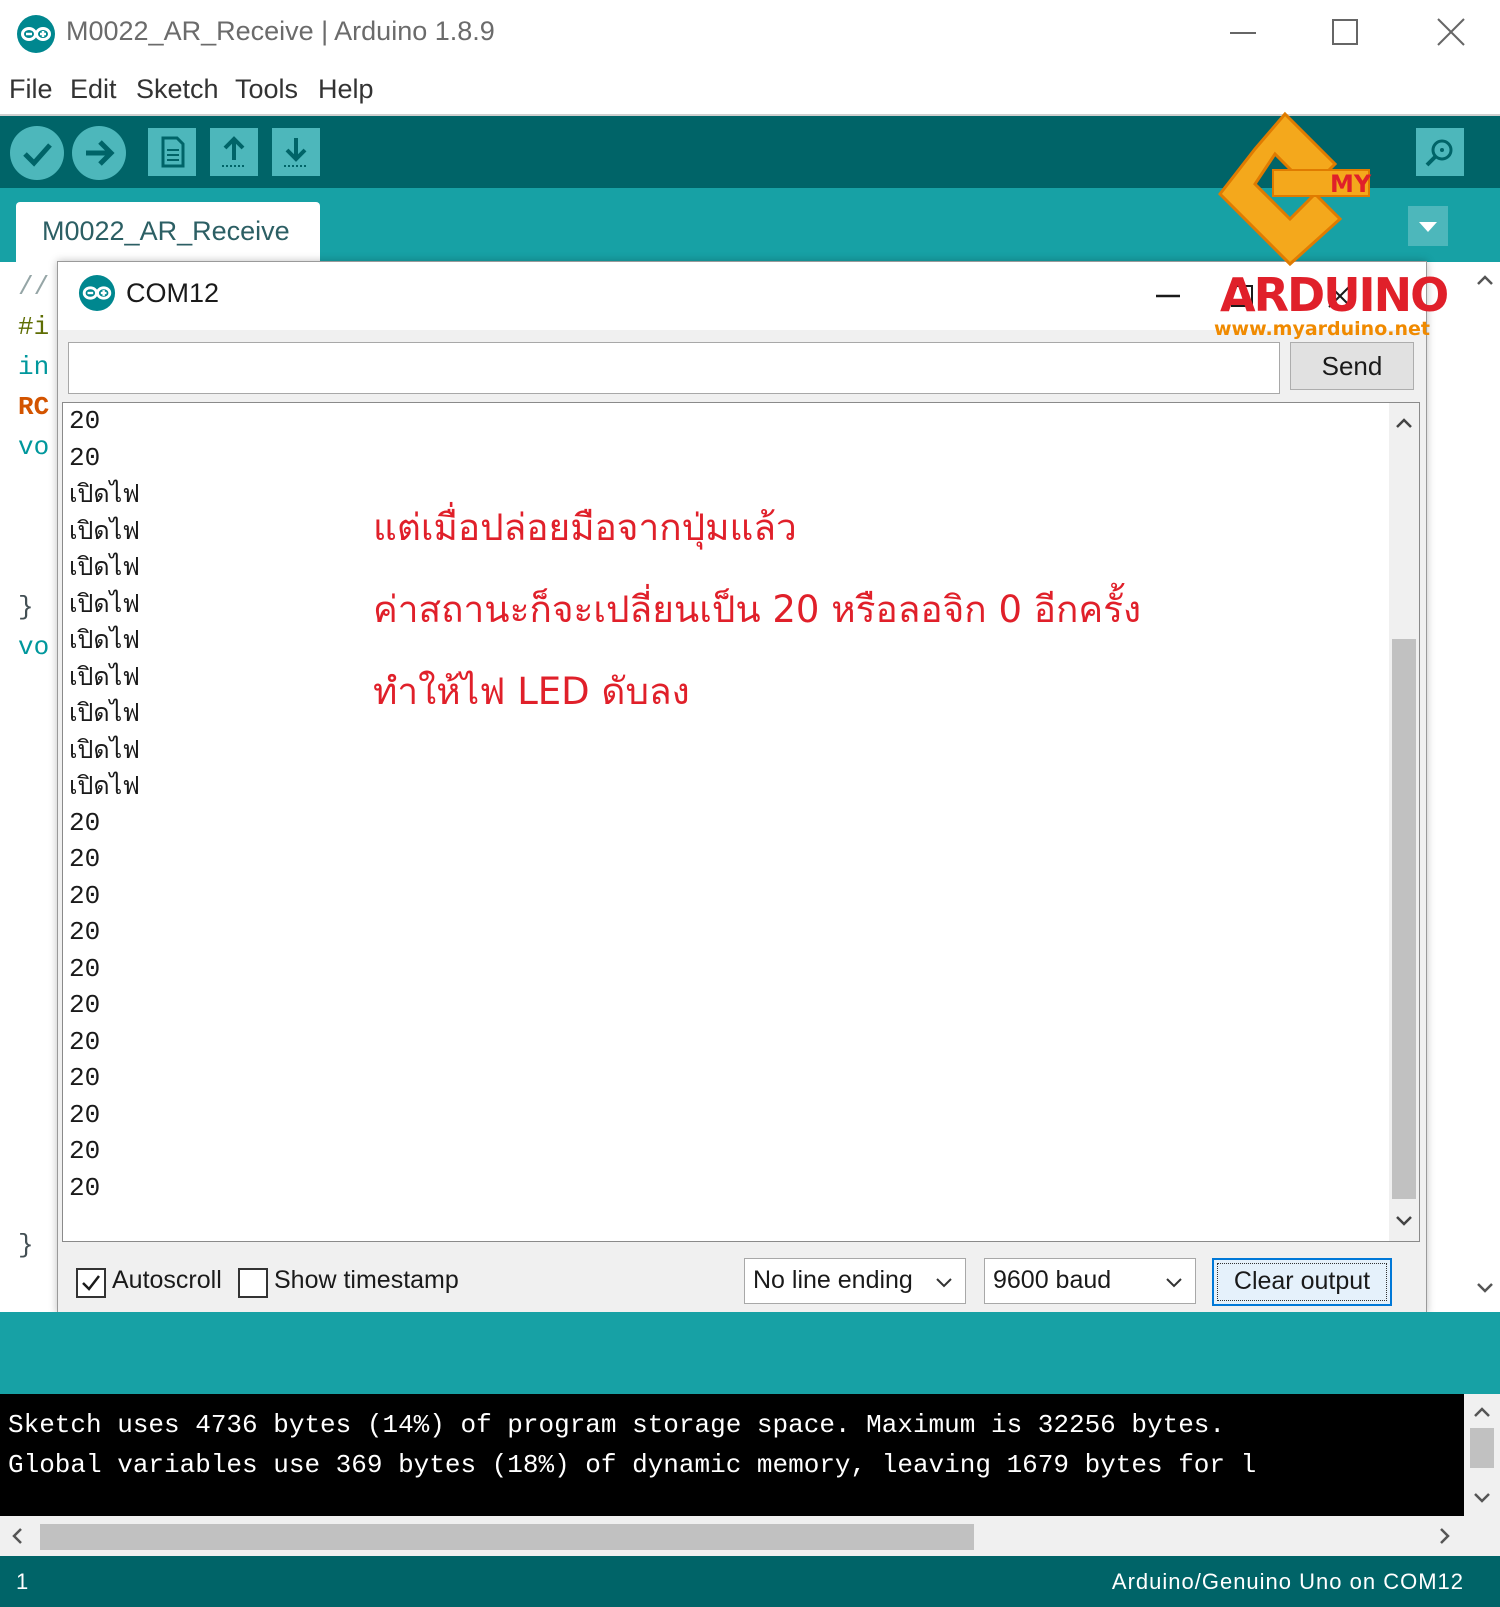 The height and width of the screenshot is (1607, 1500). What do you see at coordinates (1322, 329) in the screenshot?
I see `watermark-url-text: www.myarduino.net` at bounding box center [1322, 329].